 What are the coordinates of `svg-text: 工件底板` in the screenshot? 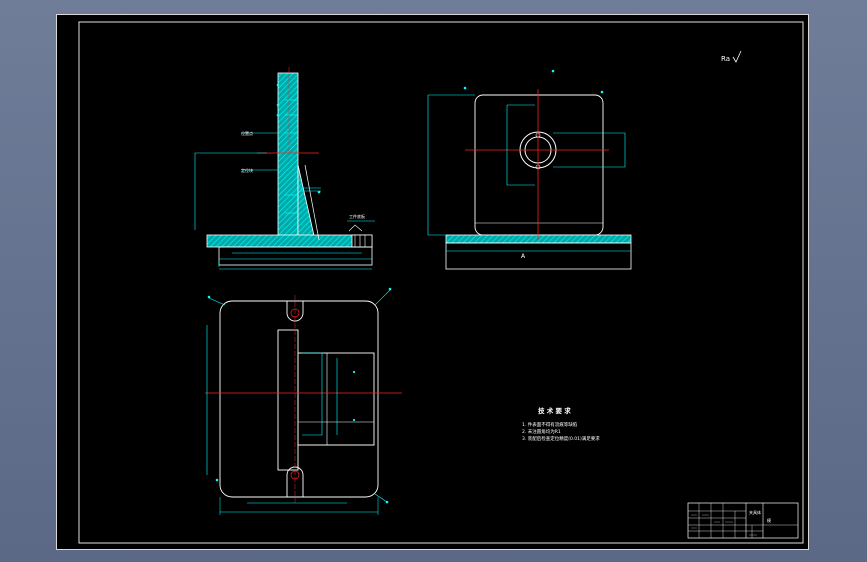 It's located at (357, 216).